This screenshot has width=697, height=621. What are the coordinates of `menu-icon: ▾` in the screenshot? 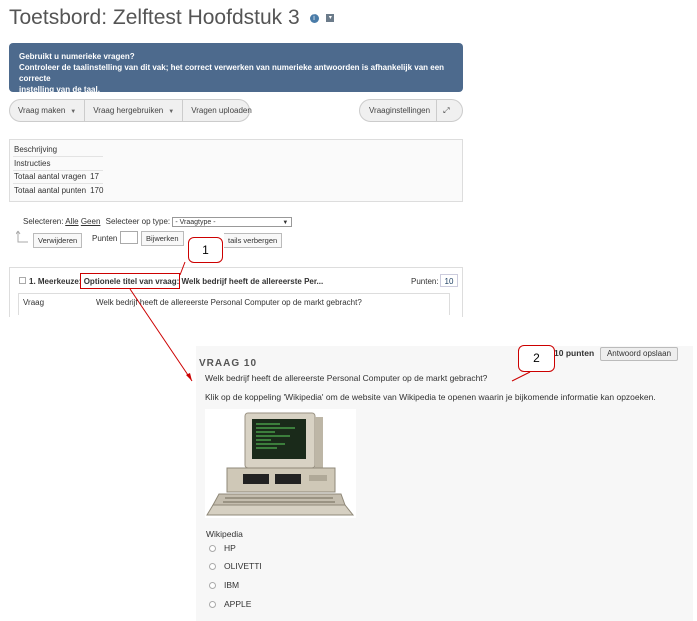 It's located at (330, 18).